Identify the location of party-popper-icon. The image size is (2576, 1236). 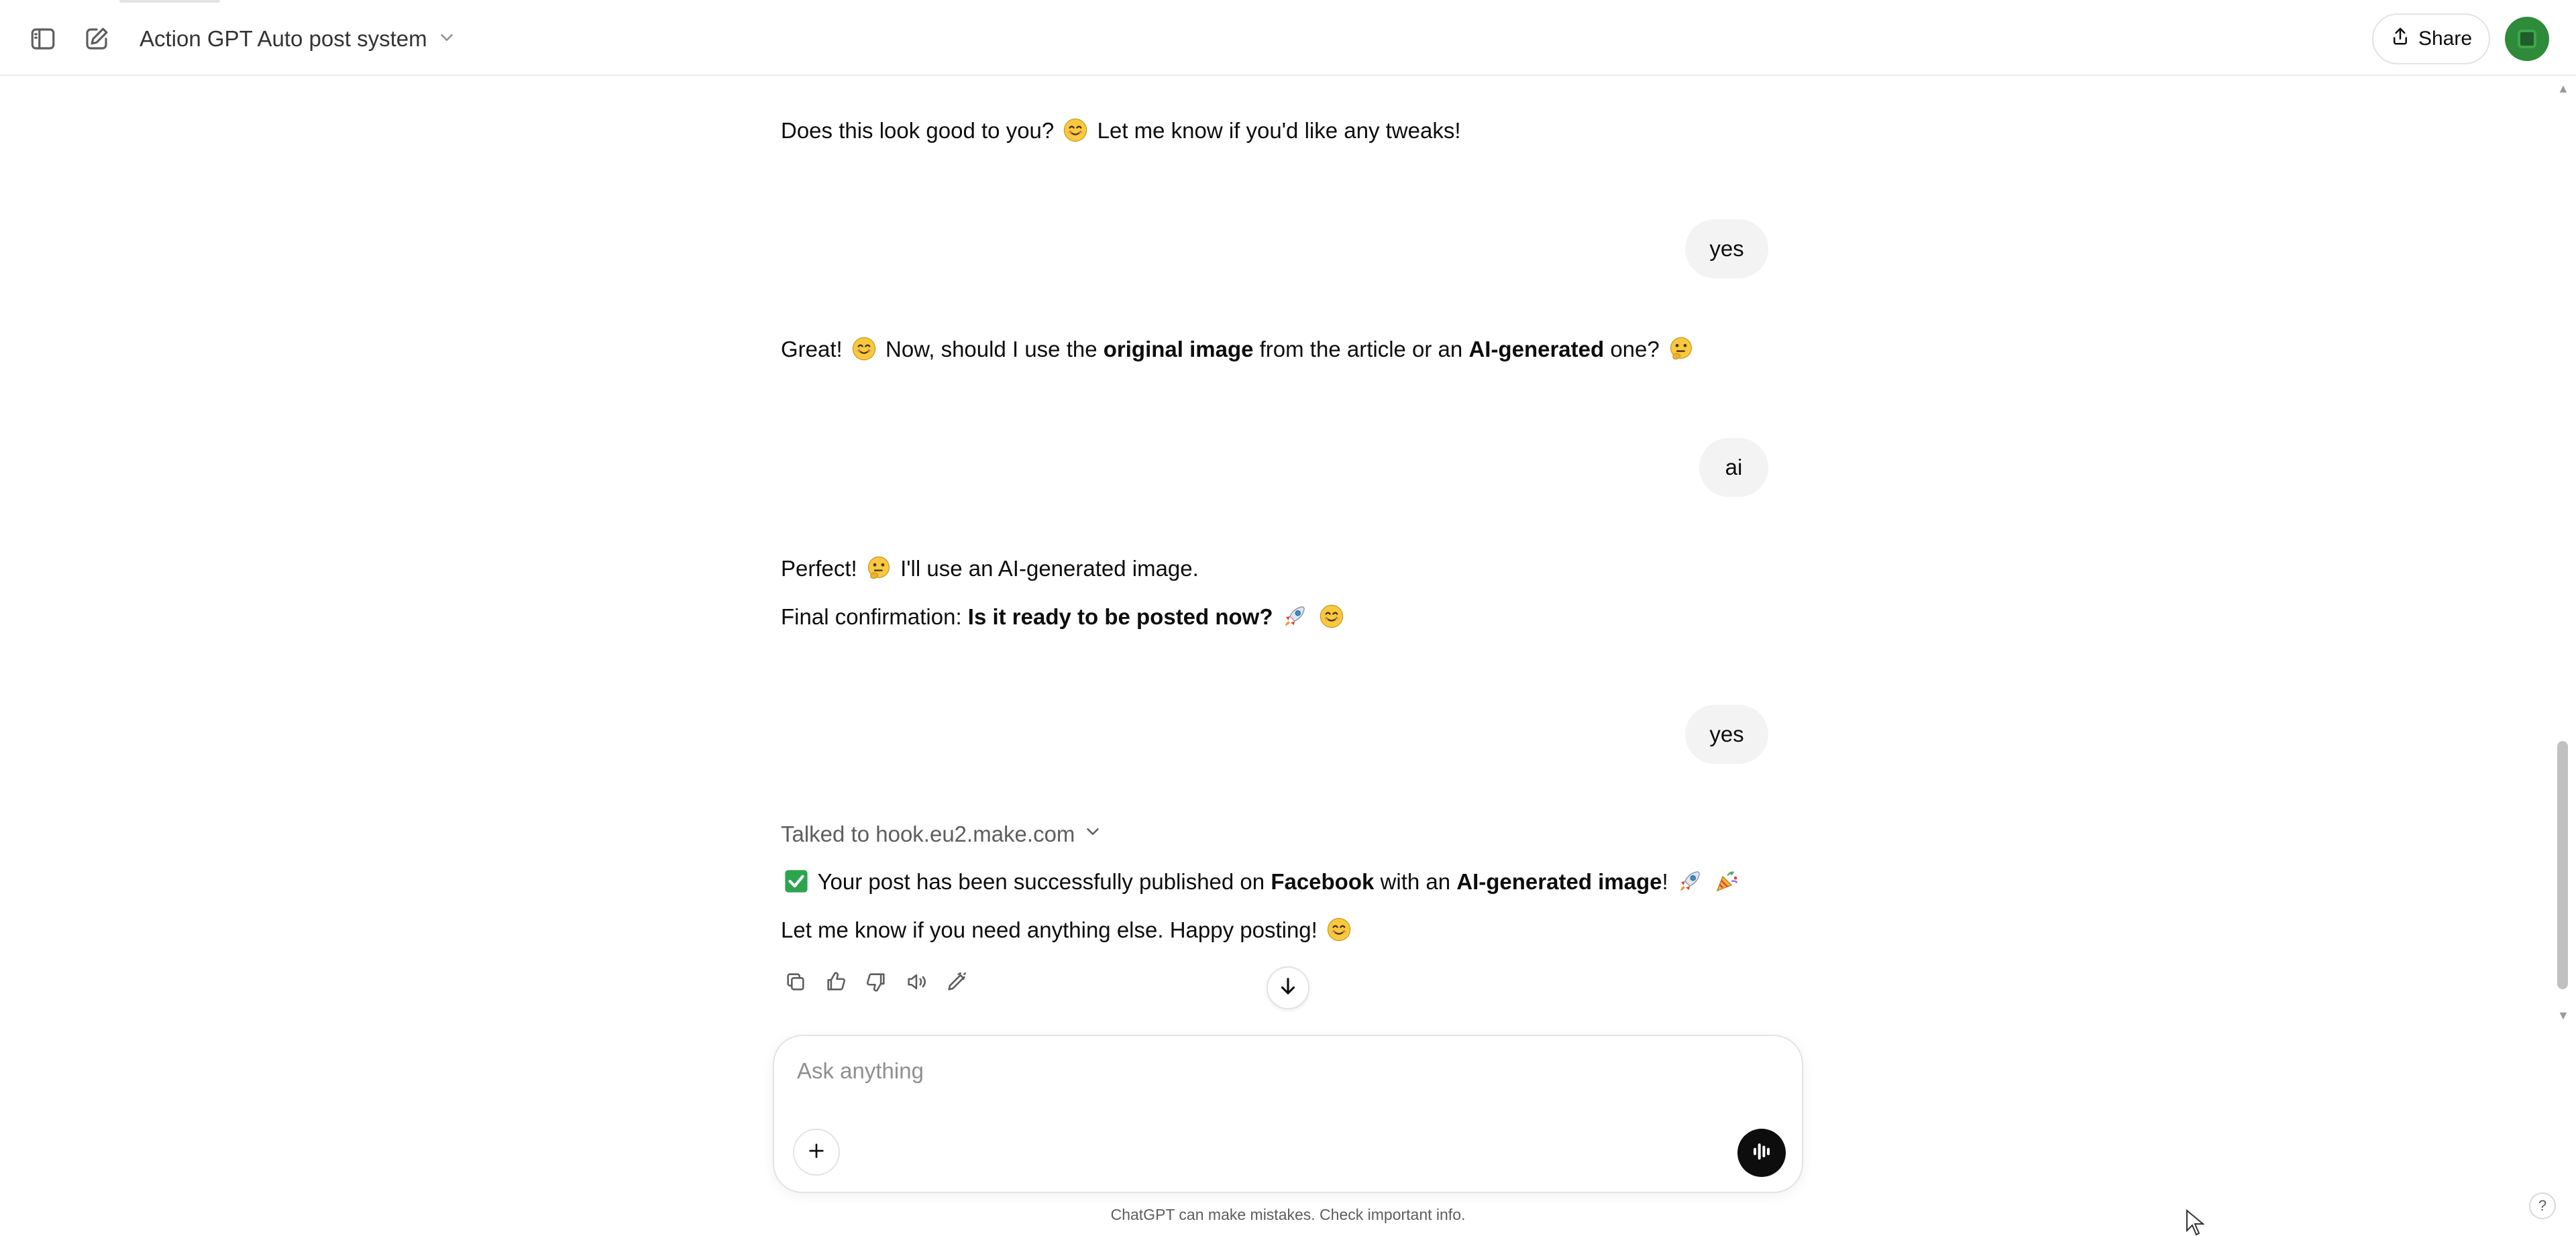
(1726, 881).